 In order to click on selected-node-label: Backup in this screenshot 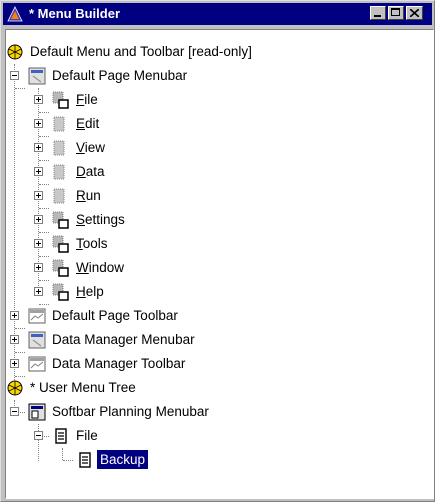, I will do `click(123, 459)`.